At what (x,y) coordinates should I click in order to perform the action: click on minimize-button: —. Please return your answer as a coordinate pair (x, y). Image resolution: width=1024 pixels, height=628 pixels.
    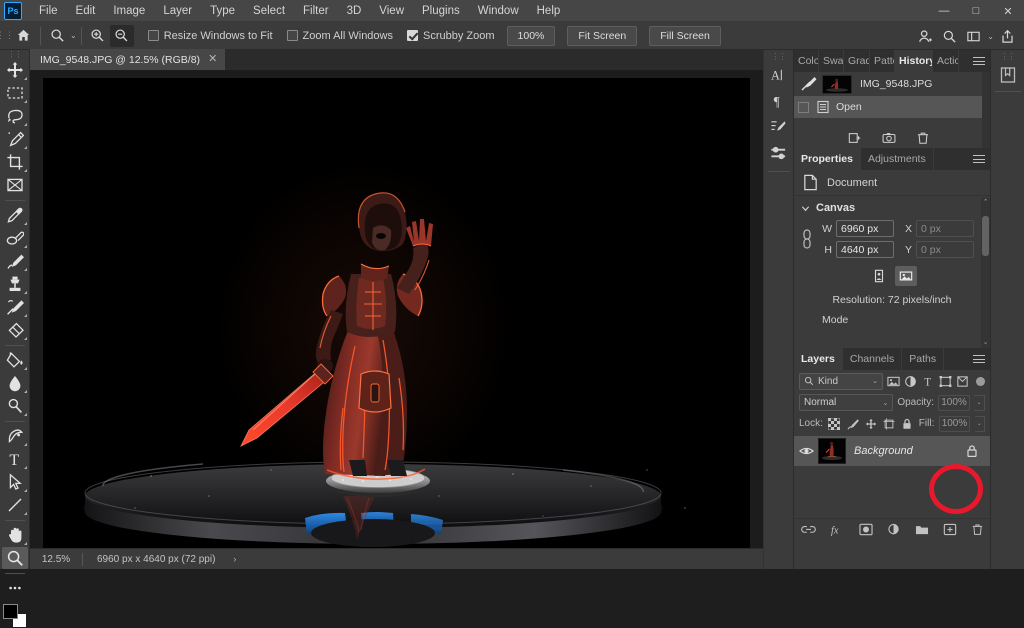
    Looking at the image, I should click on (944, 11).